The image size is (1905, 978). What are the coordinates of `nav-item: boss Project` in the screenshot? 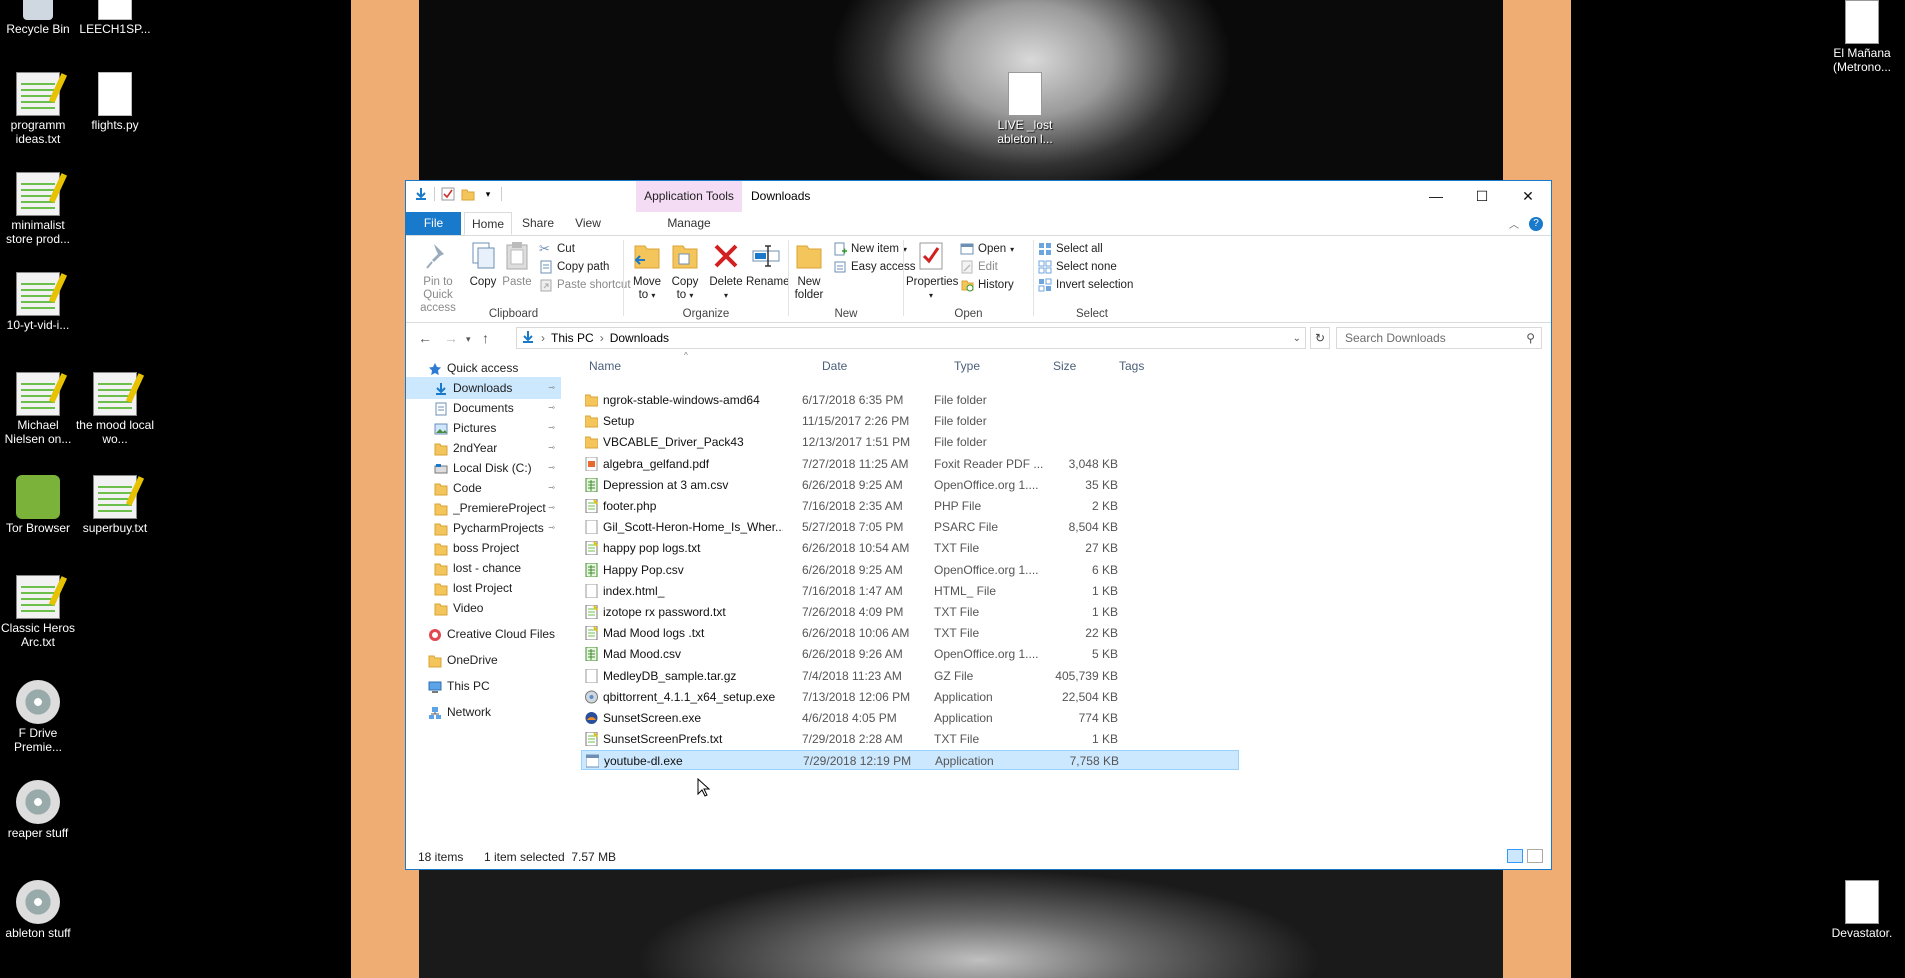 It's located at (483, 548).